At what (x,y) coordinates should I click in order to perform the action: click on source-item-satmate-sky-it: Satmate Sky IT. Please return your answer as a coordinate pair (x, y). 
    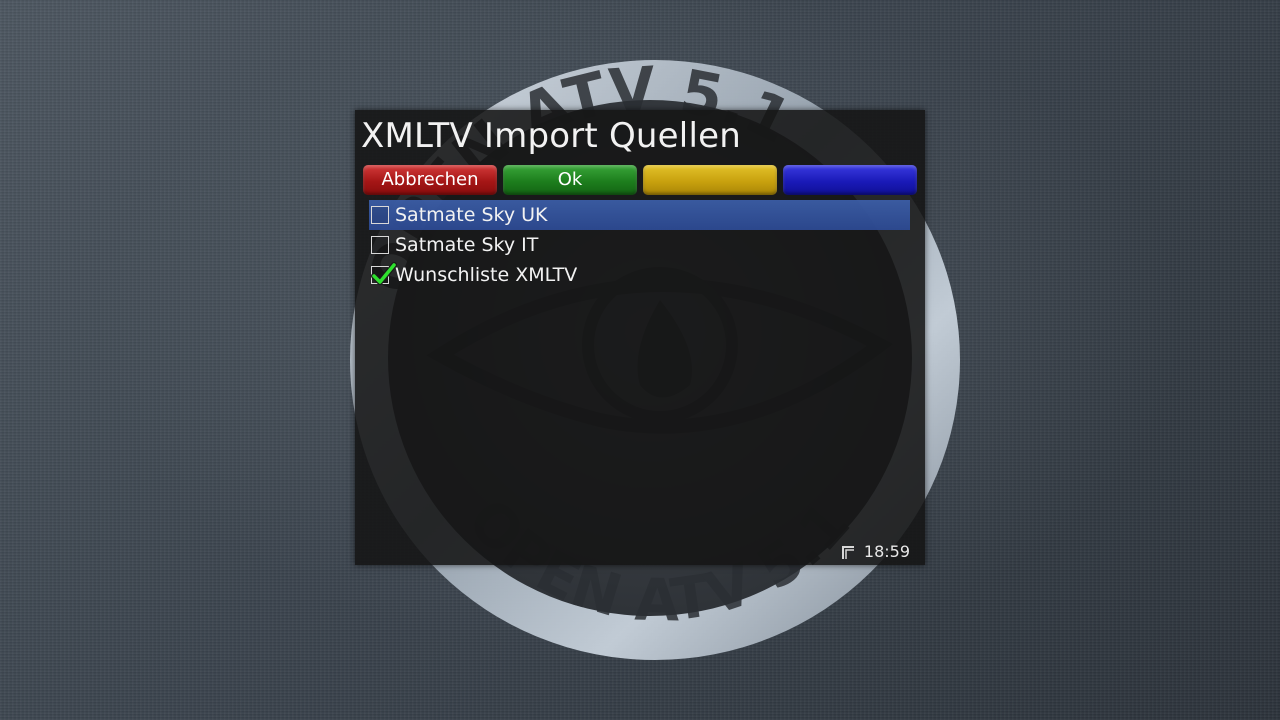
    Looking at the image, I should click on (639, 245).